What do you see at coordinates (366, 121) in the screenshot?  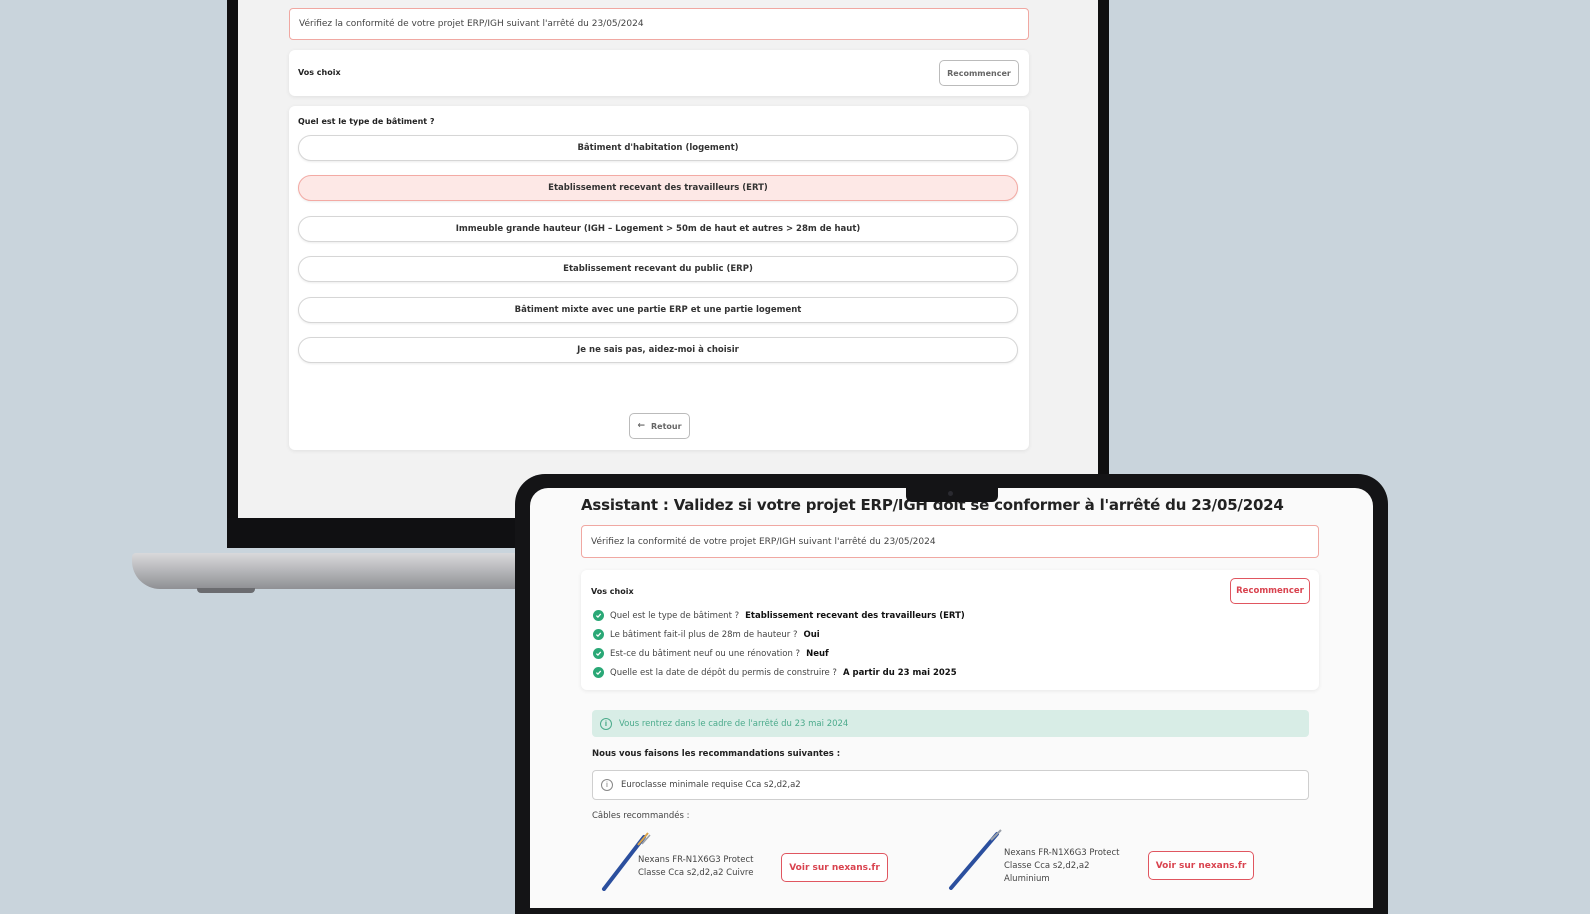 I see `question-title: Quel est le type de bâtiment ?` at bounding box center [366, 121].